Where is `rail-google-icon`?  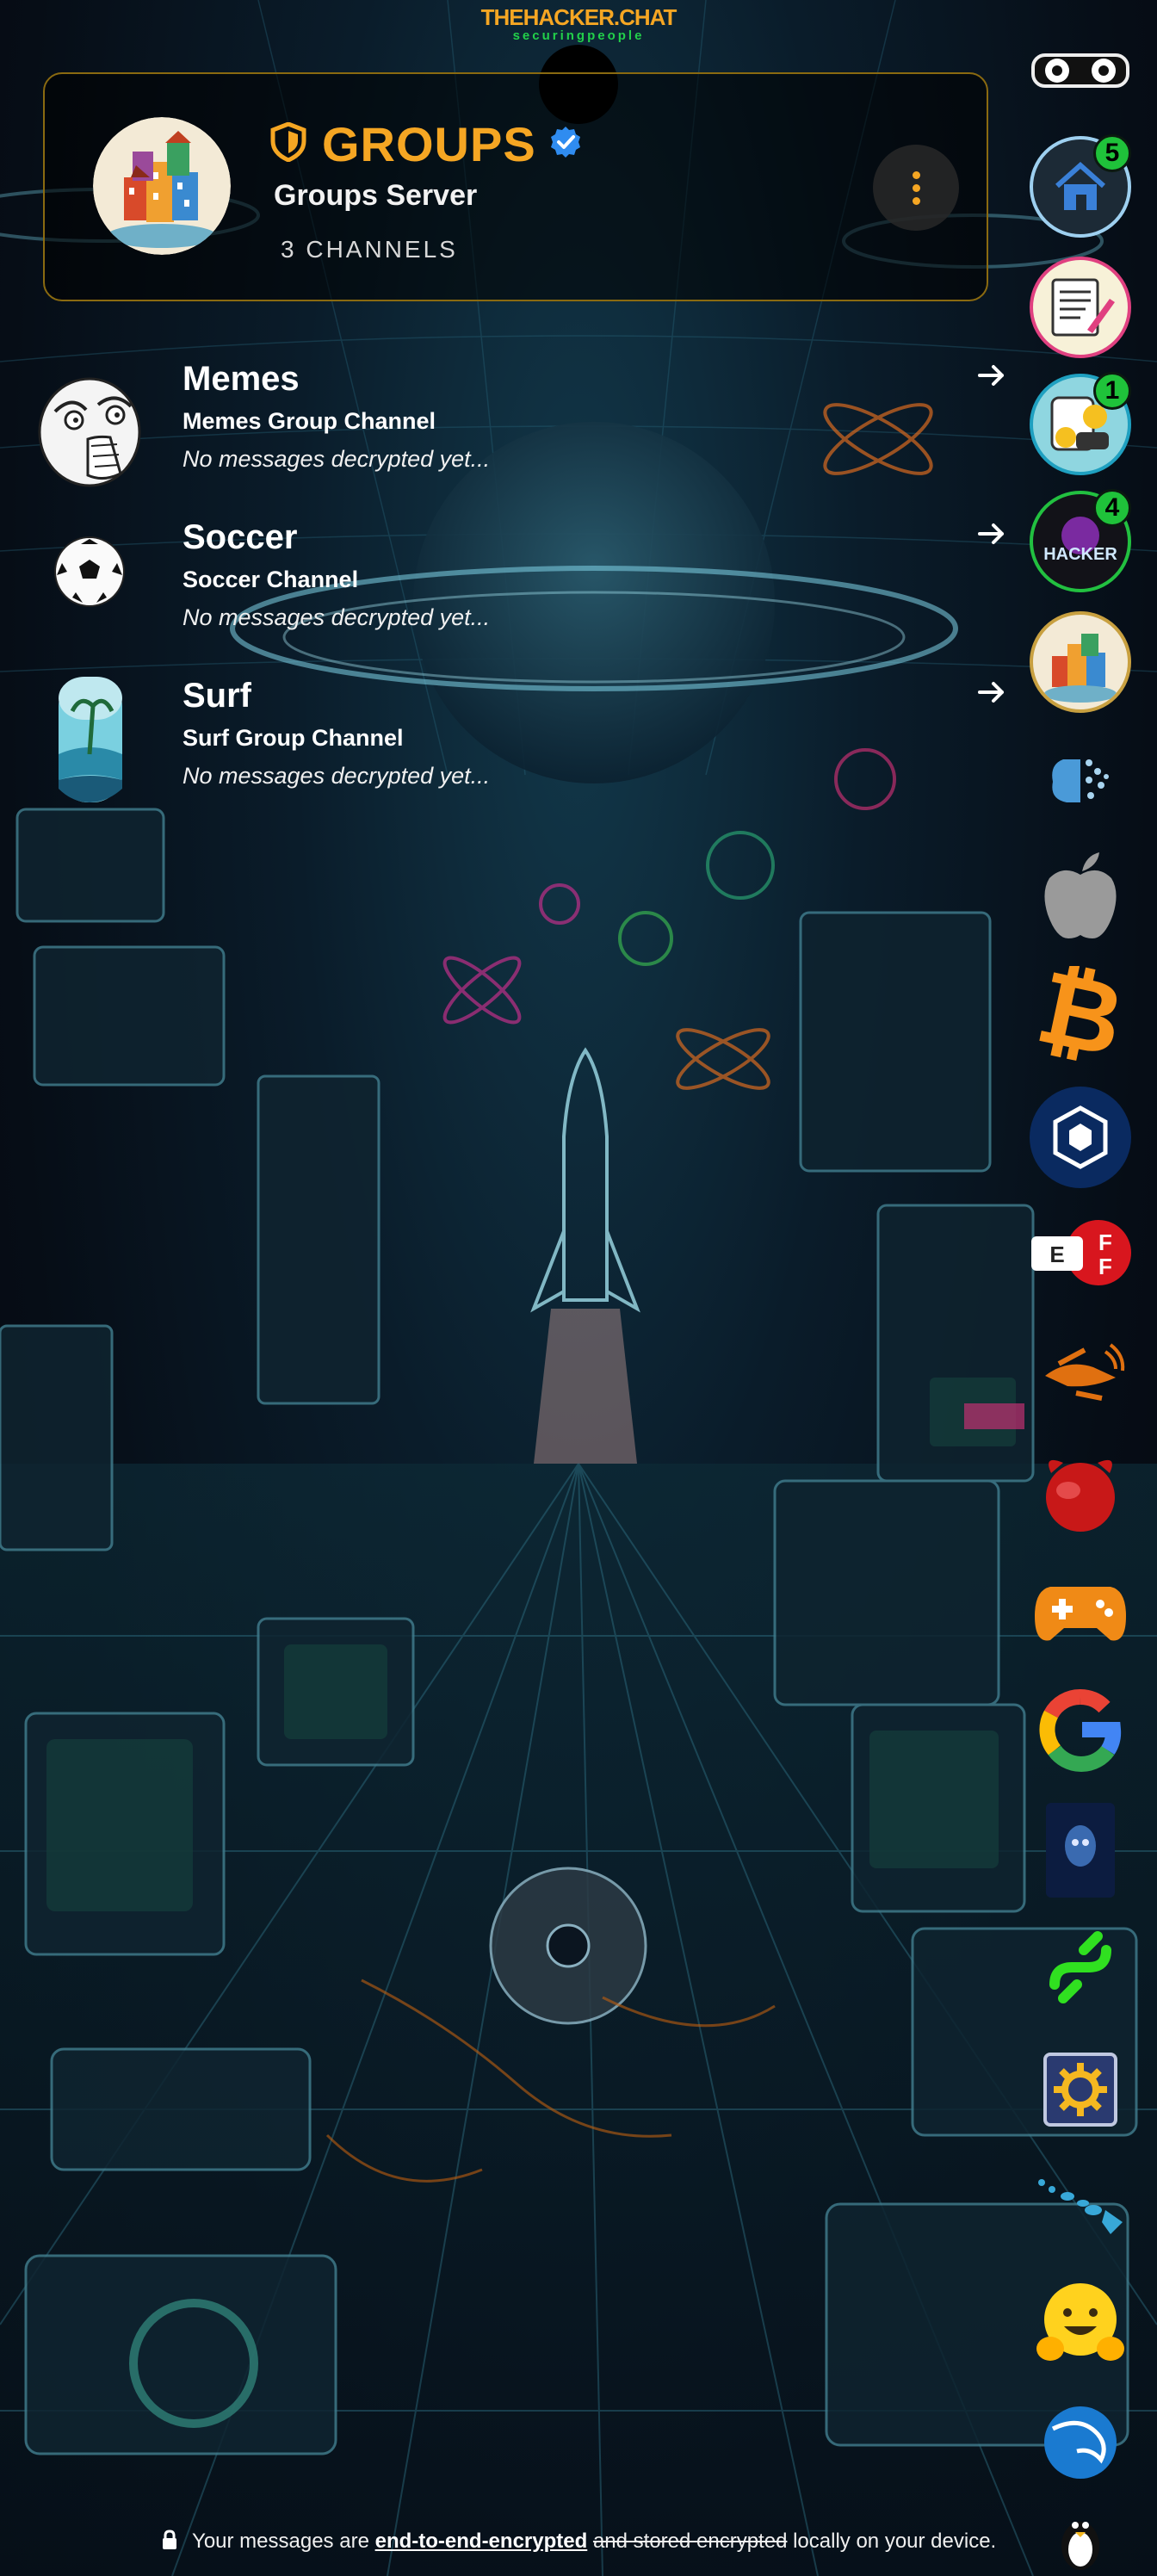
rail-google-icon is located at coordinates (1080, 1729).